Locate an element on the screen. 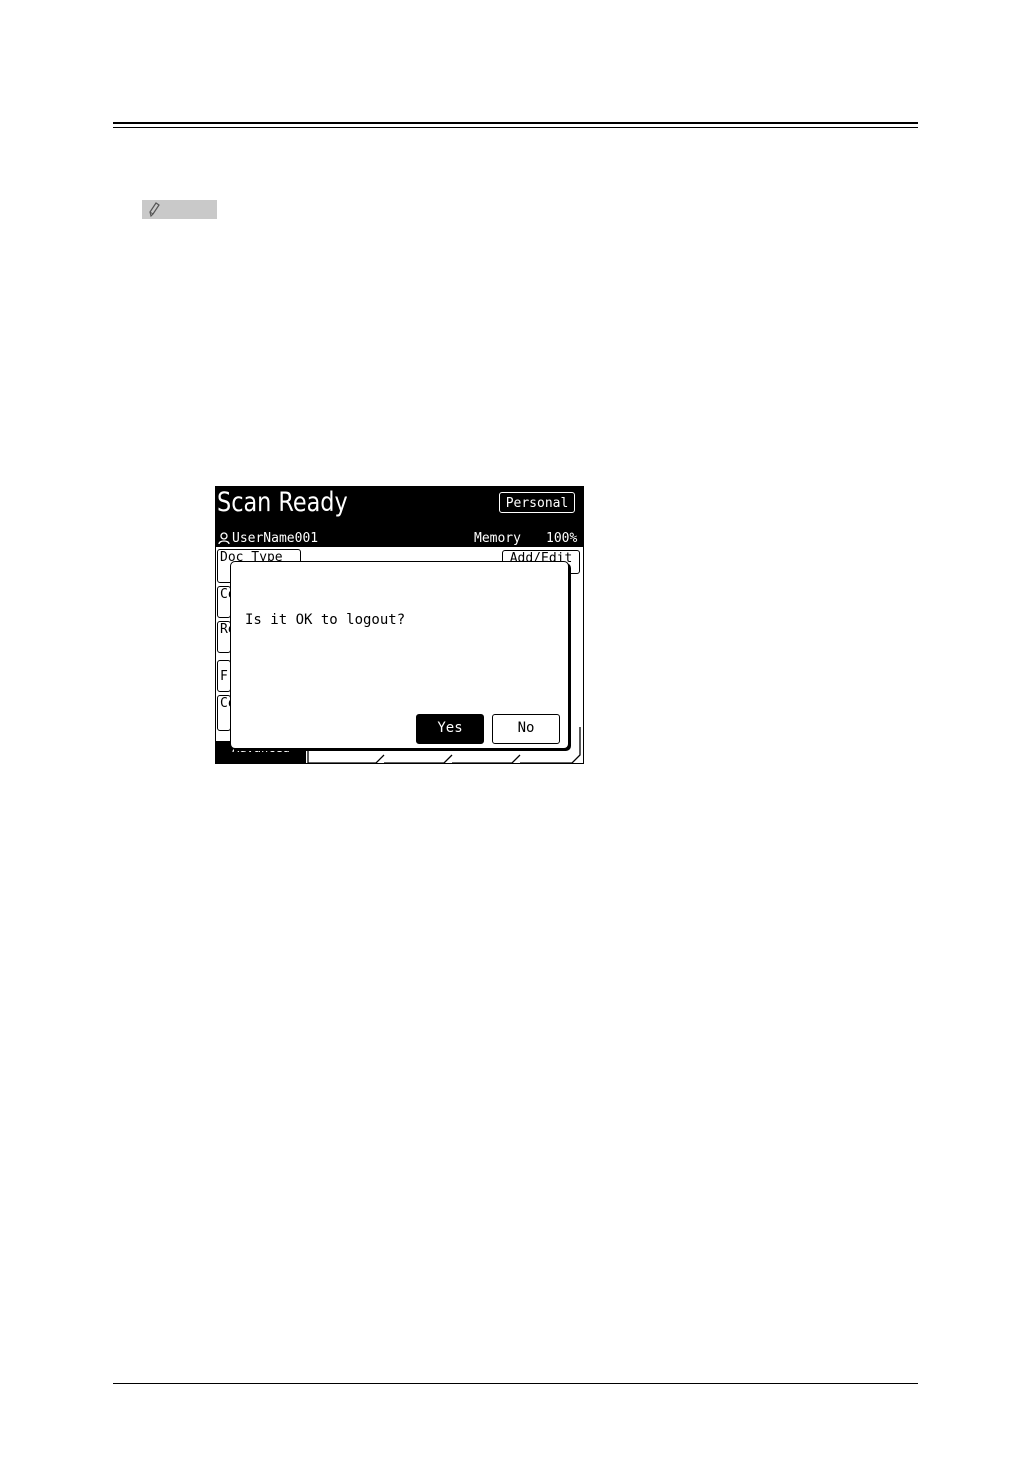 This screenshot has width=1032, height=1457. dialog-message: Is it OK to logout? is located at coordinates (325, 620).